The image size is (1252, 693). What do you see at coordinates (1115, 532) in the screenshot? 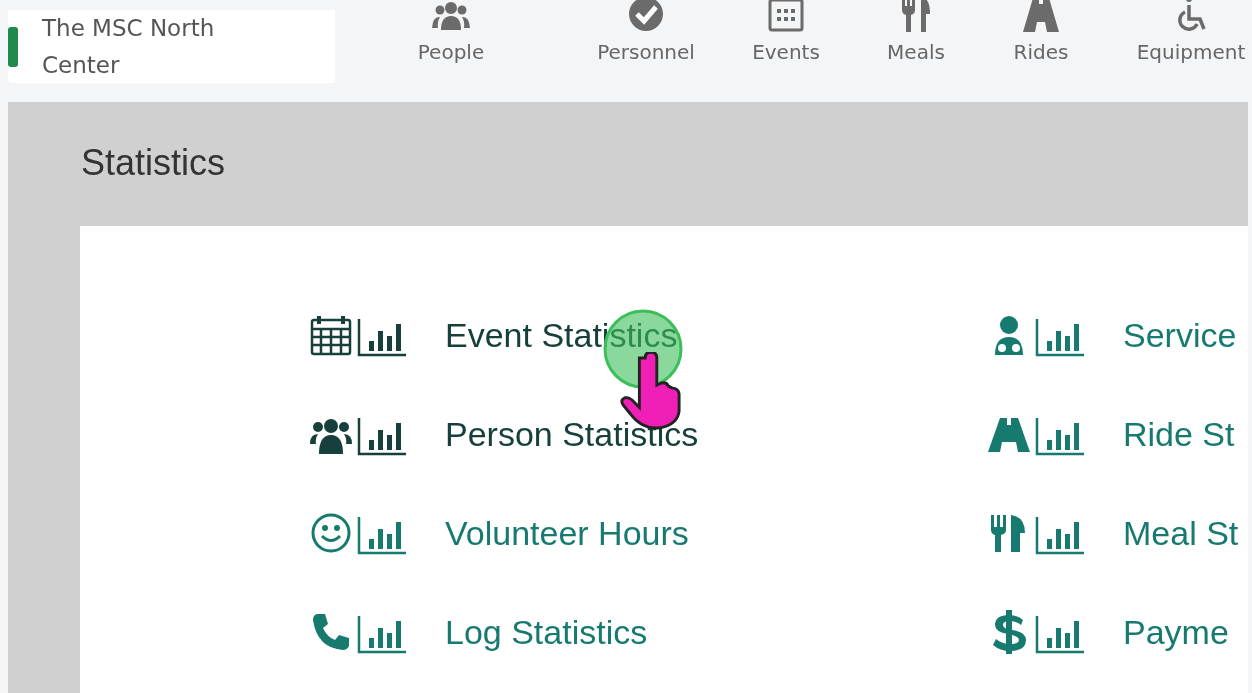
I see `stat-link: Meal St` at bounding box center [1115, 532].